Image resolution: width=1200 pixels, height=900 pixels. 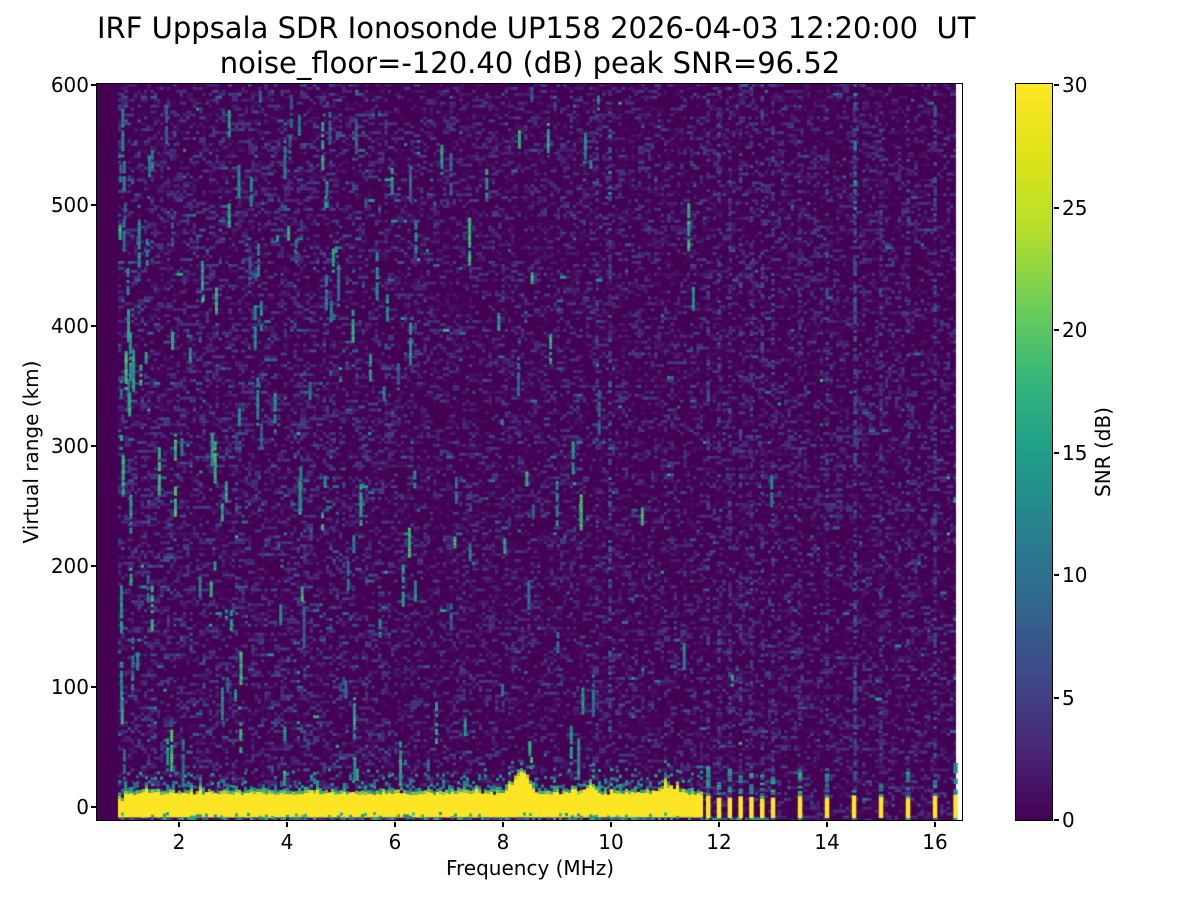 What do you see at coordinates (719, 842) in the screenshot?
I see `x-tick-label: 12` at bounding box center [719, 842].